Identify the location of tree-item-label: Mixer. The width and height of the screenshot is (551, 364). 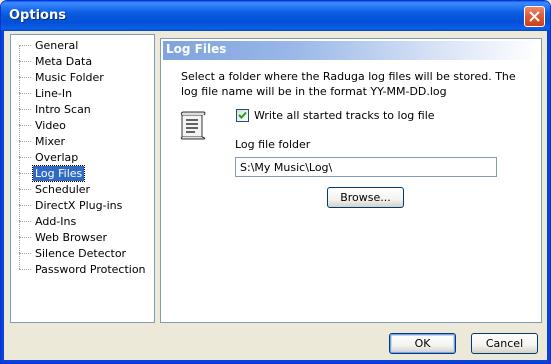
(50, 141).